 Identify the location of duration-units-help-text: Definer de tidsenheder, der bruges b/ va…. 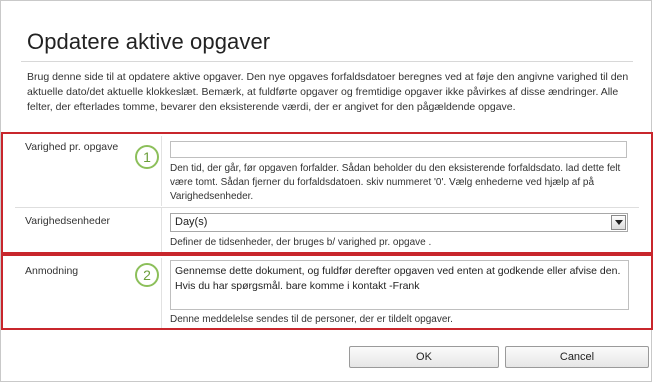
(301, 242).